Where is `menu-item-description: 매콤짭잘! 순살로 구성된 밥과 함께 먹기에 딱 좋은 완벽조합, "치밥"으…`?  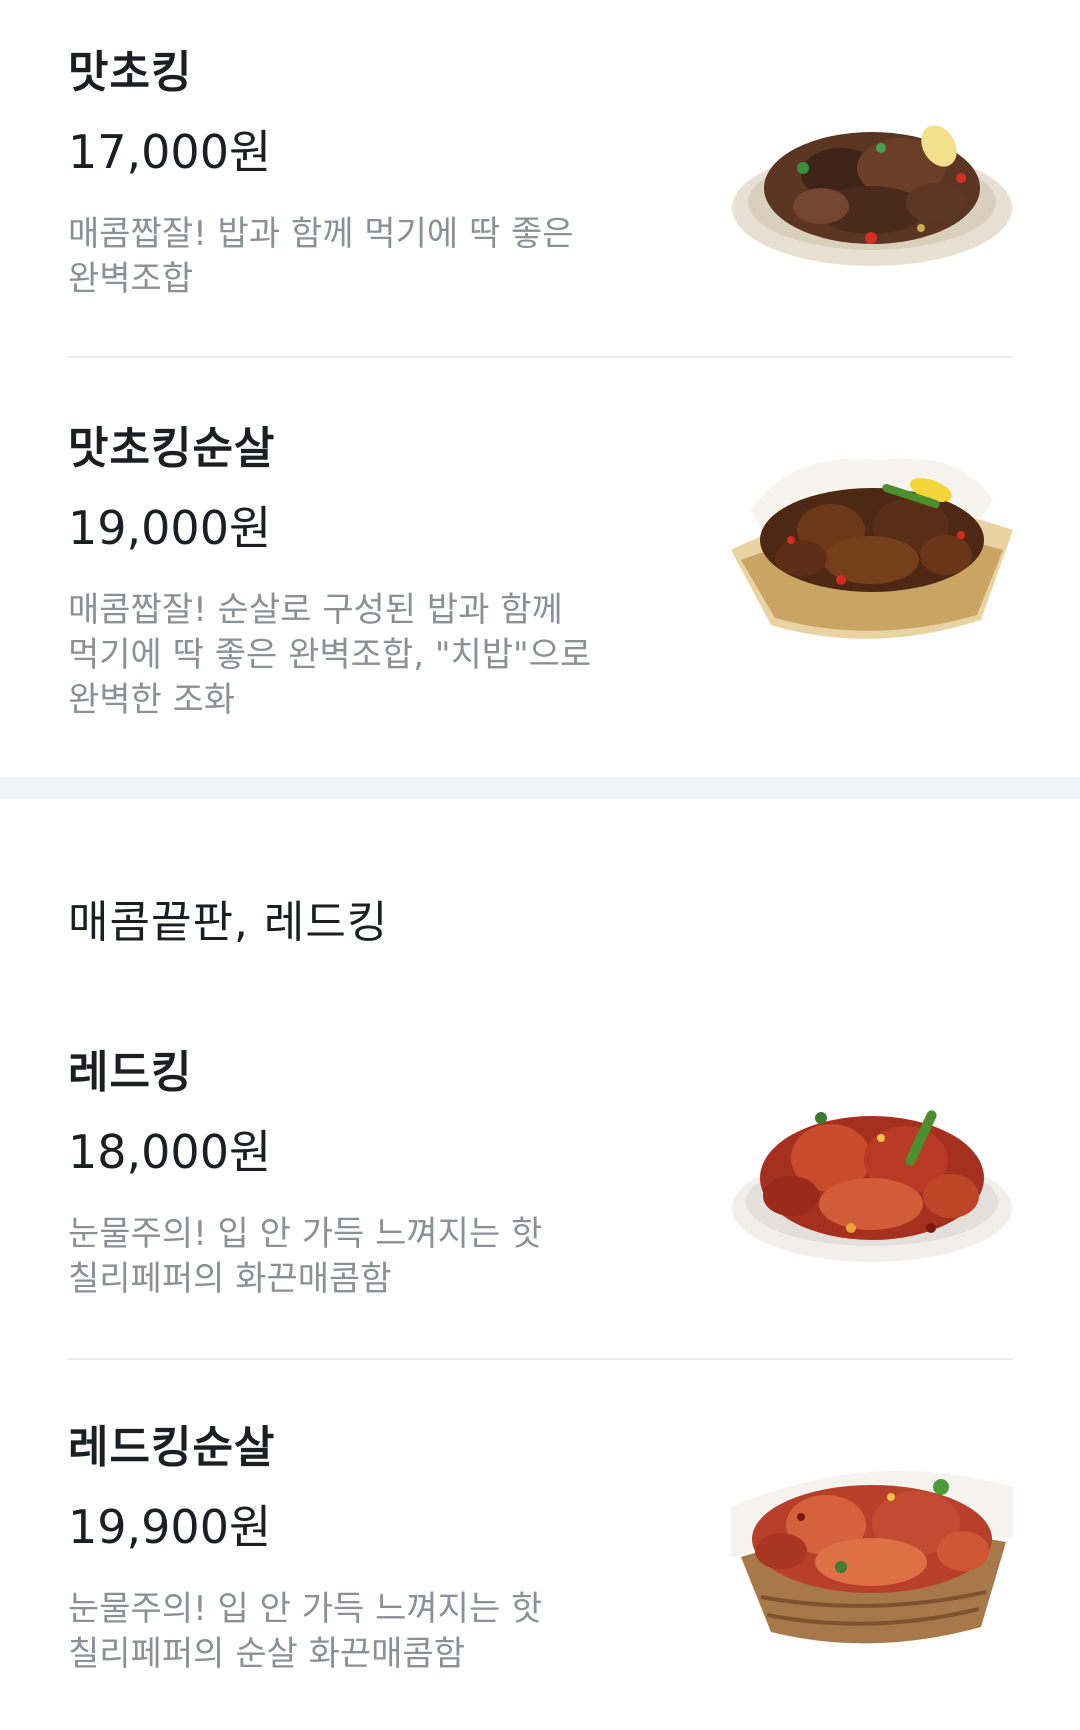 menu-item-description: 매콤짭잘! 순살로 구성된 밥과 함께 먹기에 딱 좋은 완벽조합, "치밥"으… is located at coordinates (330, 655).